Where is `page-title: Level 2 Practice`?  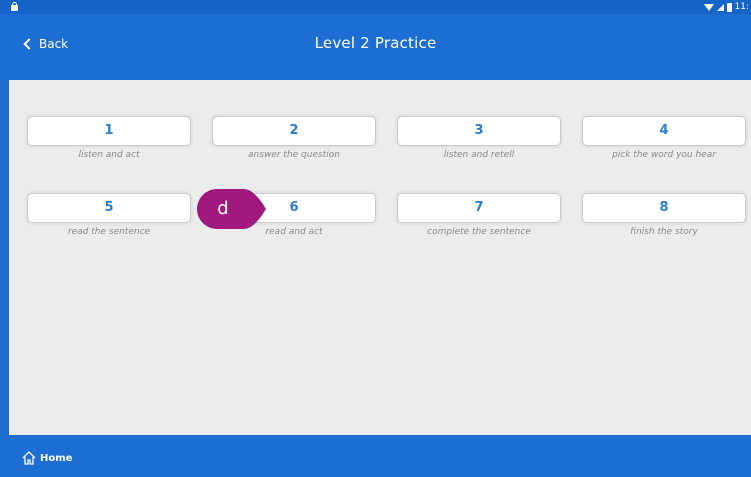 page-title: Level 2 Practice is located at coordinates (375, 43).